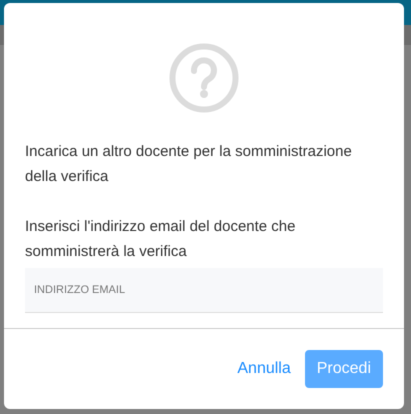  I want to click on cancel-button: Annulla, so click(264, 369).